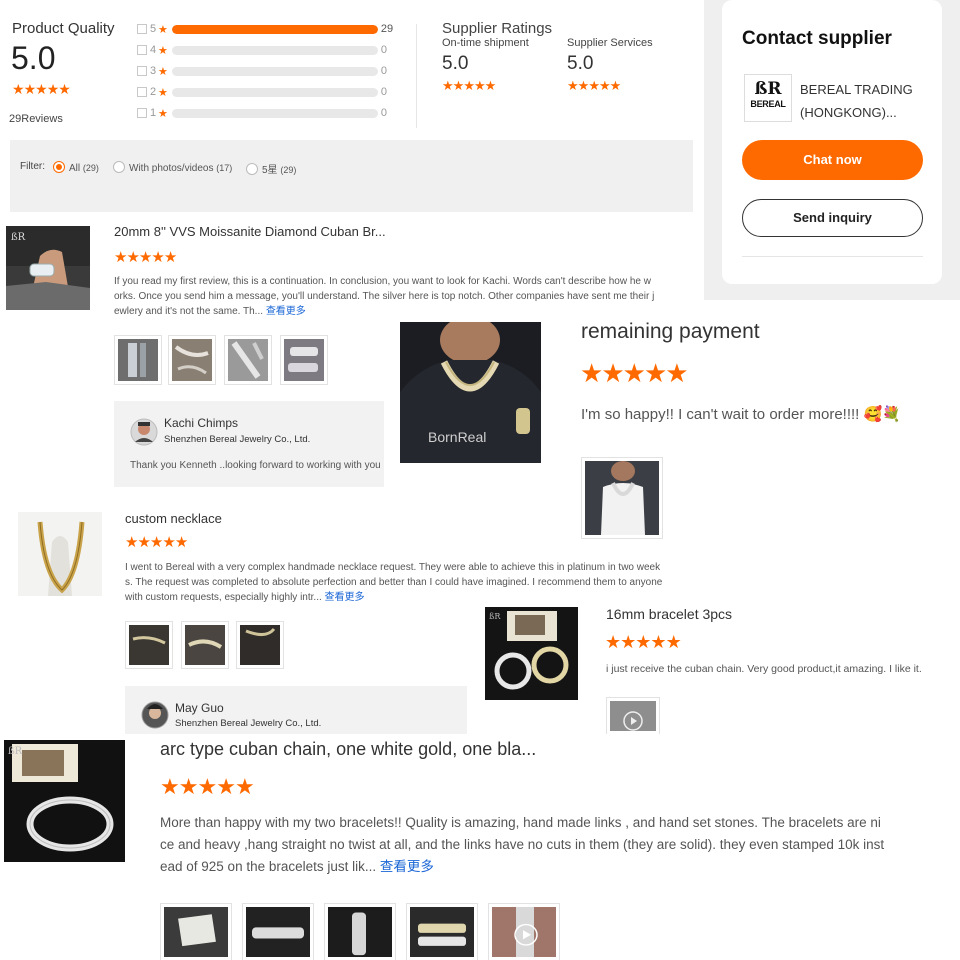 The height and width of the screenshot is (960, 960). I want to click on rating-bar-row: 2 ★ 0, so click(262, 92).